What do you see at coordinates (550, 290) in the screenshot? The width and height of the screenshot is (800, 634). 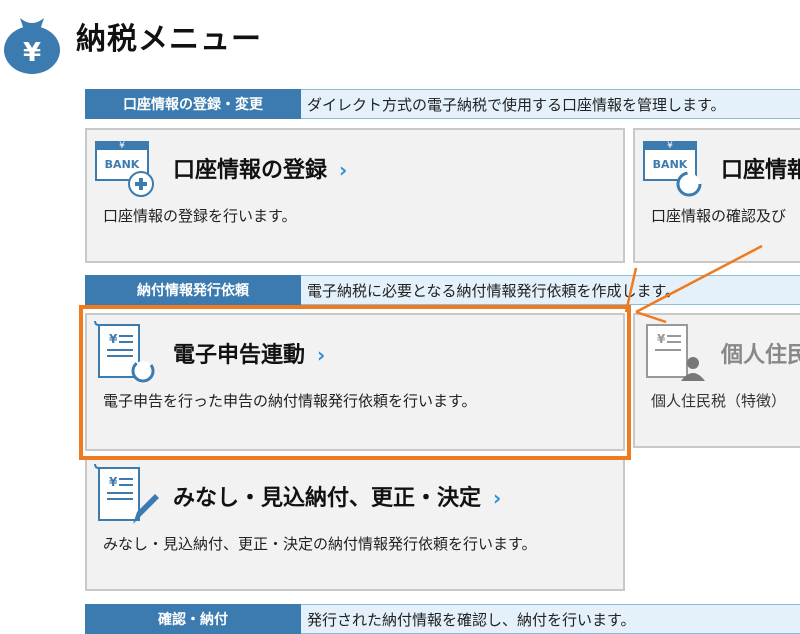 I see `section-desc: 電子納税に必要となる納付情報発行依頼を作成します。` at bounding box center [550, 290].